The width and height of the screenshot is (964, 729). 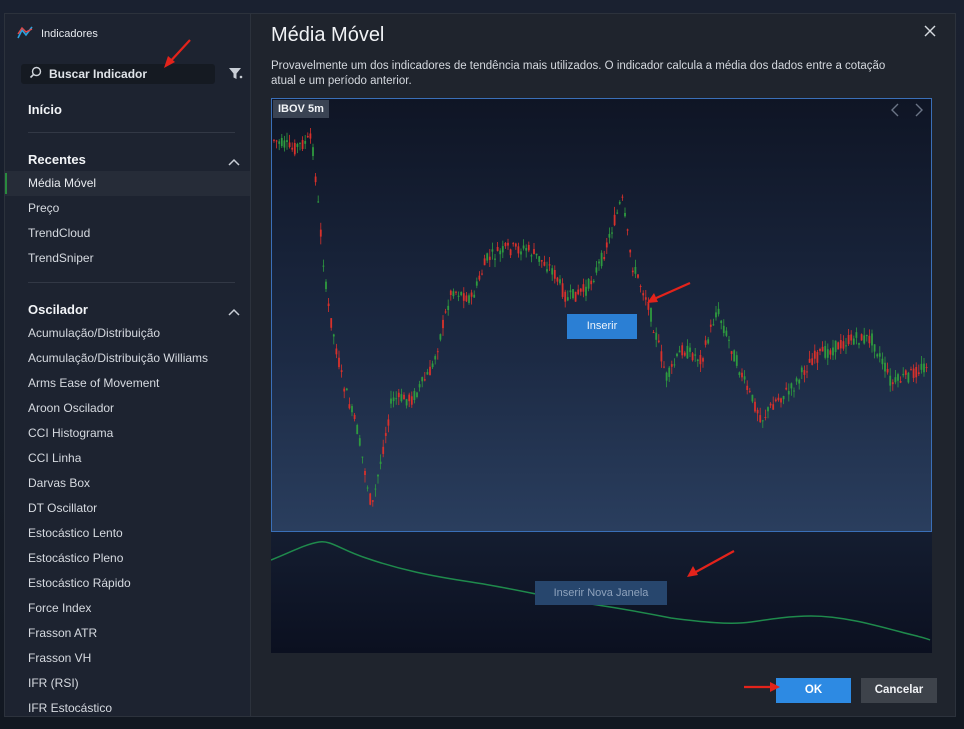 I want to click on sidebar-item-media-movel: Média Móvel, so click(x=127, y=183).